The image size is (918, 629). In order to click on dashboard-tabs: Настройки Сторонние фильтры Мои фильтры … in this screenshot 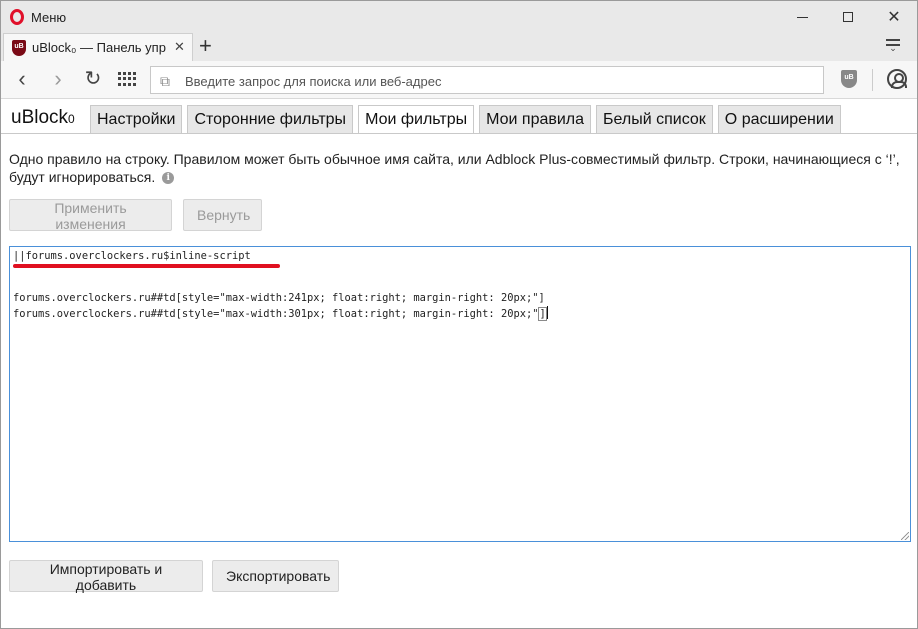, I will do `click(468, 119)`.